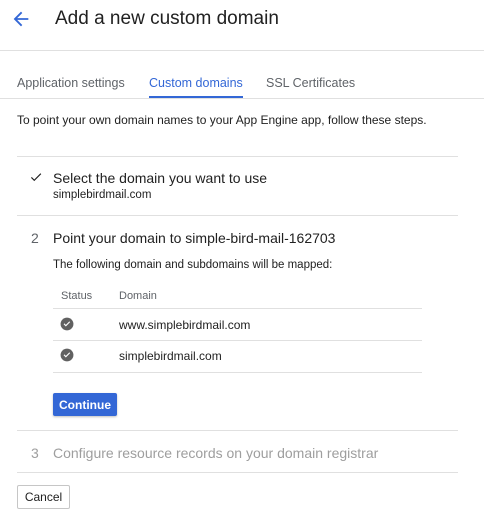  Describe the element at coordinates (237, 156) in the screenshot. I see `steps-top-divider` at that location.